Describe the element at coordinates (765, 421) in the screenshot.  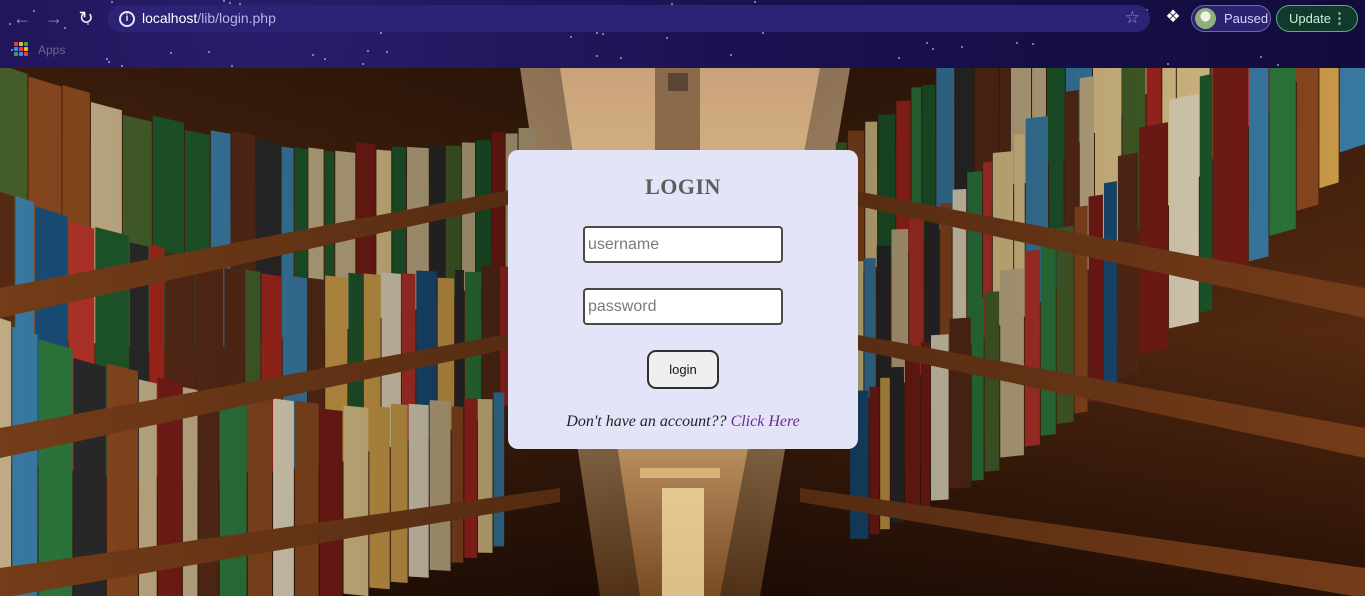
I see `signup-link: Click Here` at that location.